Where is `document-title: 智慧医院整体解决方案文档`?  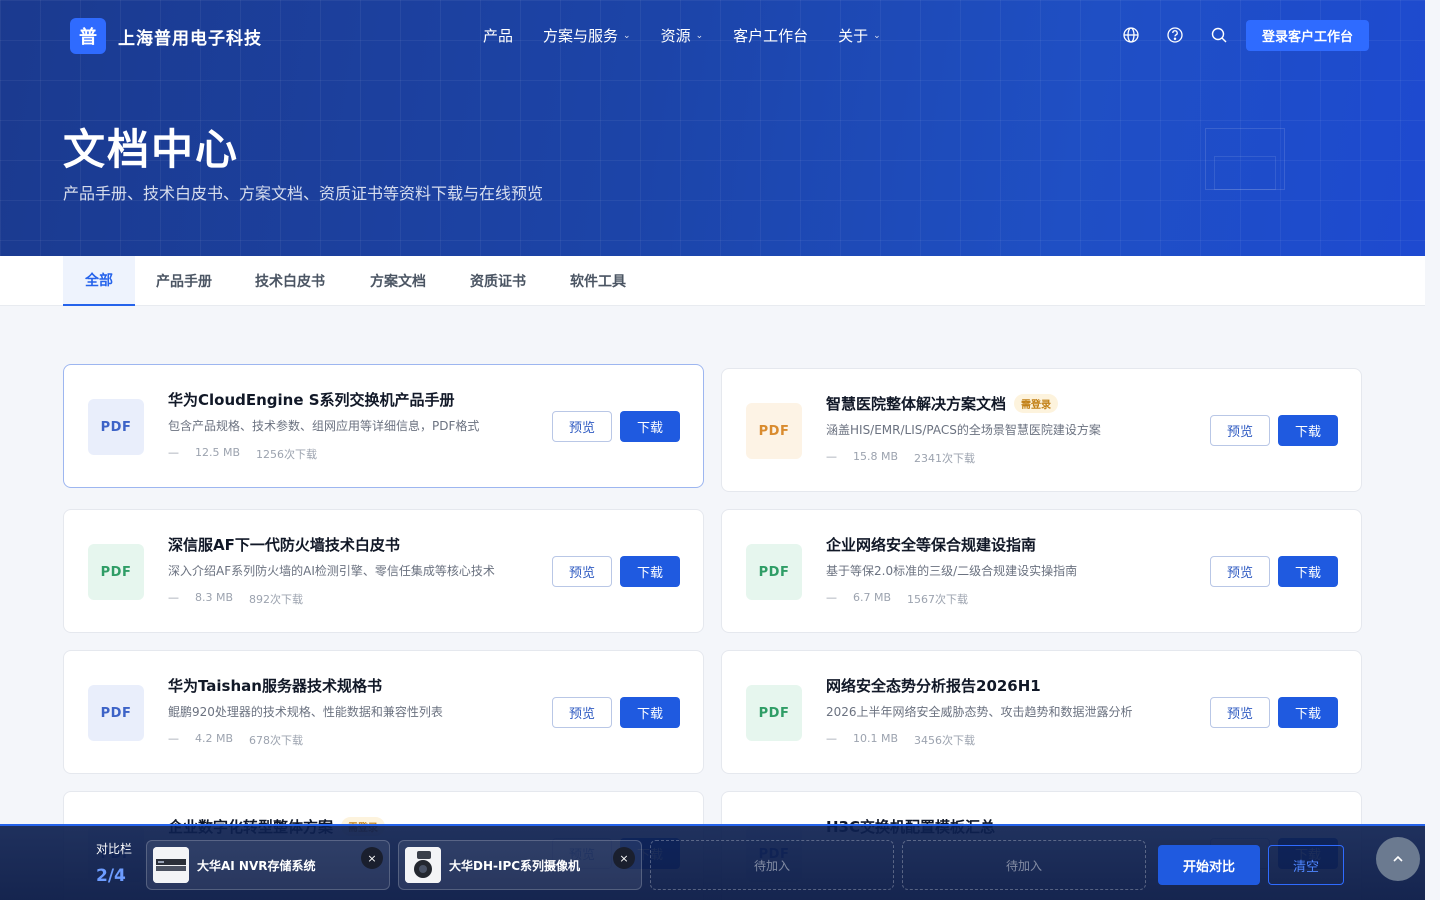 document-title: 智慧医院整体解决方案文档 is located at coordinates (916, 403).